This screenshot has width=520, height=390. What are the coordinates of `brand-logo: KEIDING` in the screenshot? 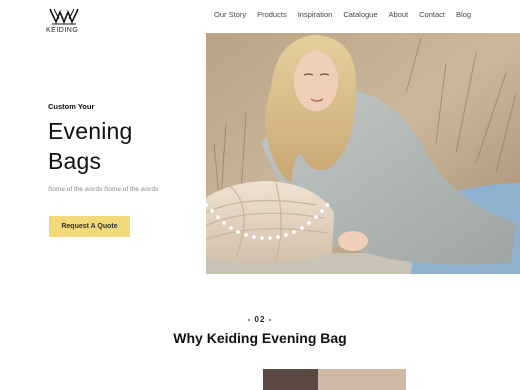 It's located at (64, 20).